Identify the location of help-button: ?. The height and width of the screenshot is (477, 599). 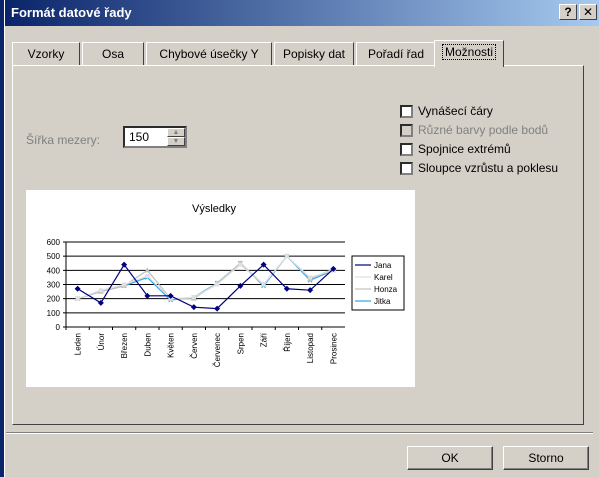
(568, 12).